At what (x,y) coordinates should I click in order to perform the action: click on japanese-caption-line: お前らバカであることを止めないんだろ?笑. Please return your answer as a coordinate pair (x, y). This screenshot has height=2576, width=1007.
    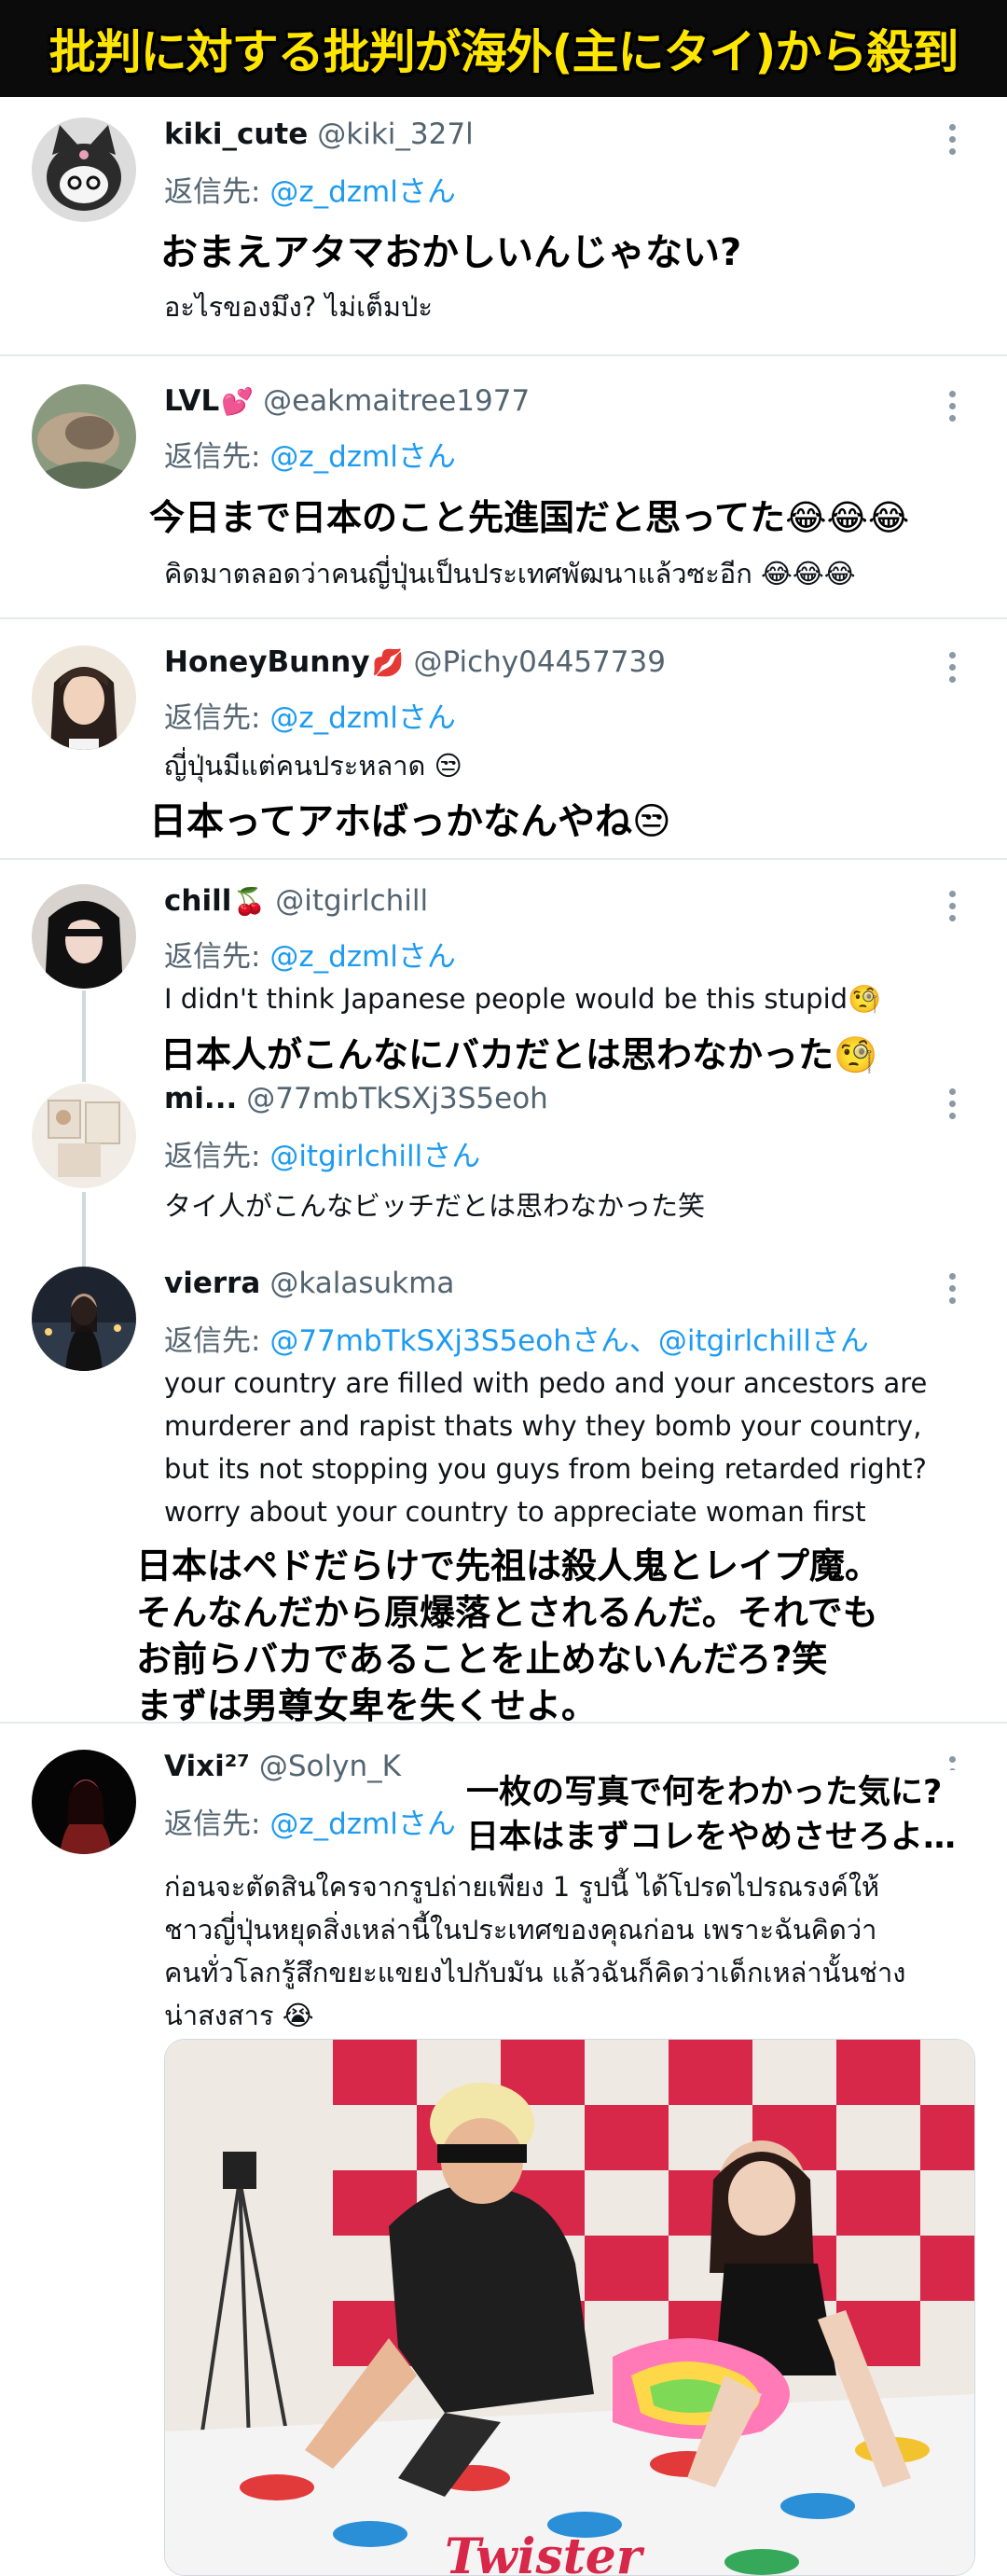
    Looking at the image, I should click on (482, 1659).